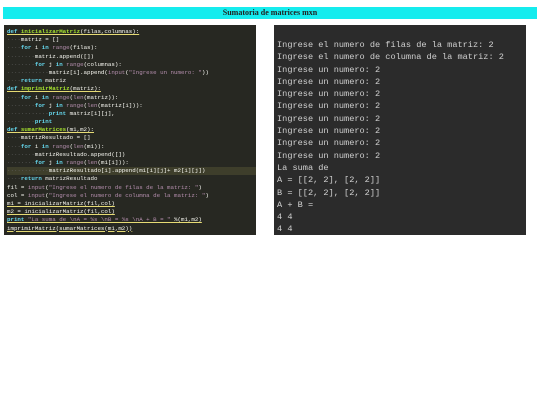  I want to click on code-line: ········for j in range(len(matriz[i])):, so click(75, 105).